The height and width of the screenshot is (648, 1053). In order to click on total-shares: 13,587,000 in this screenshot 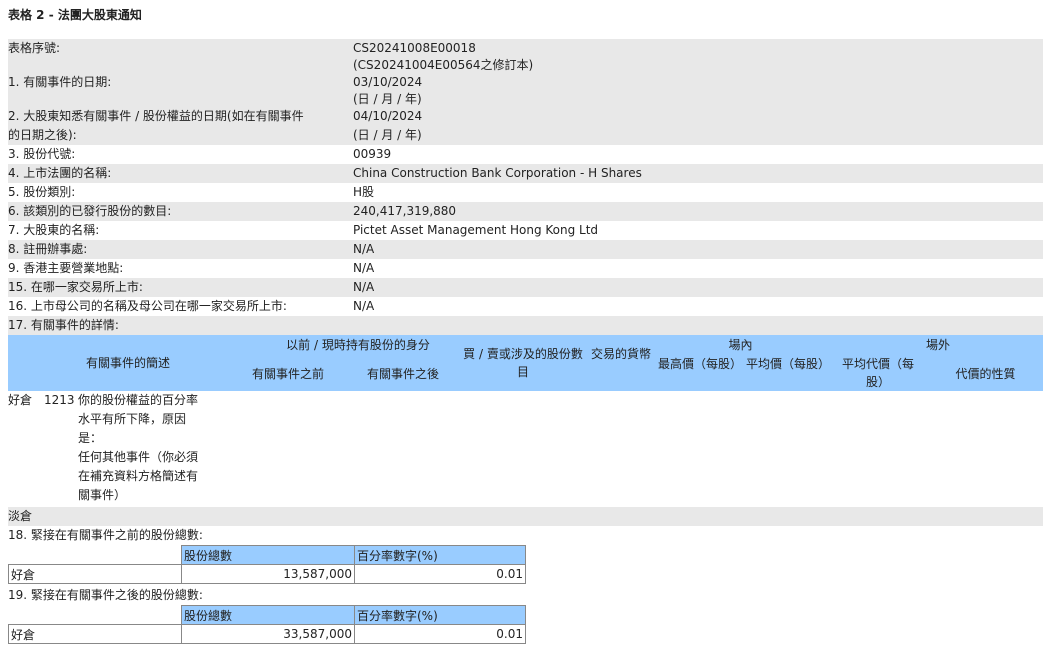, I will do `click(268, 574)`.